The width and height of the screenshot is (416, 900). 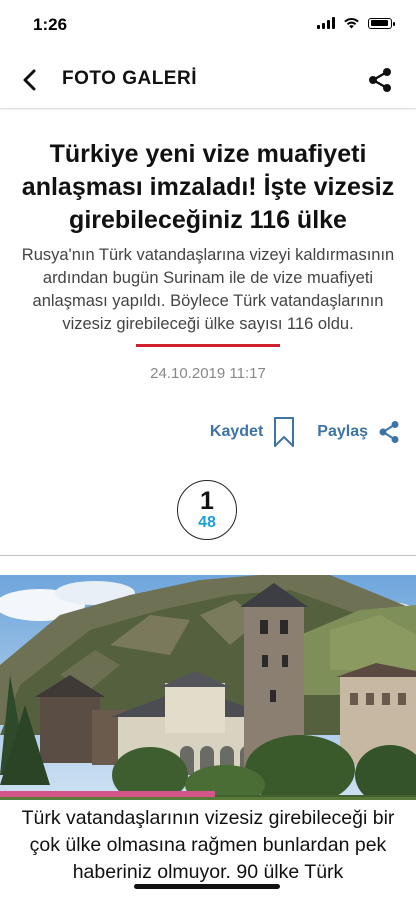 I want to click on gallery-counter: 1 48, so click(x=207, y=510).